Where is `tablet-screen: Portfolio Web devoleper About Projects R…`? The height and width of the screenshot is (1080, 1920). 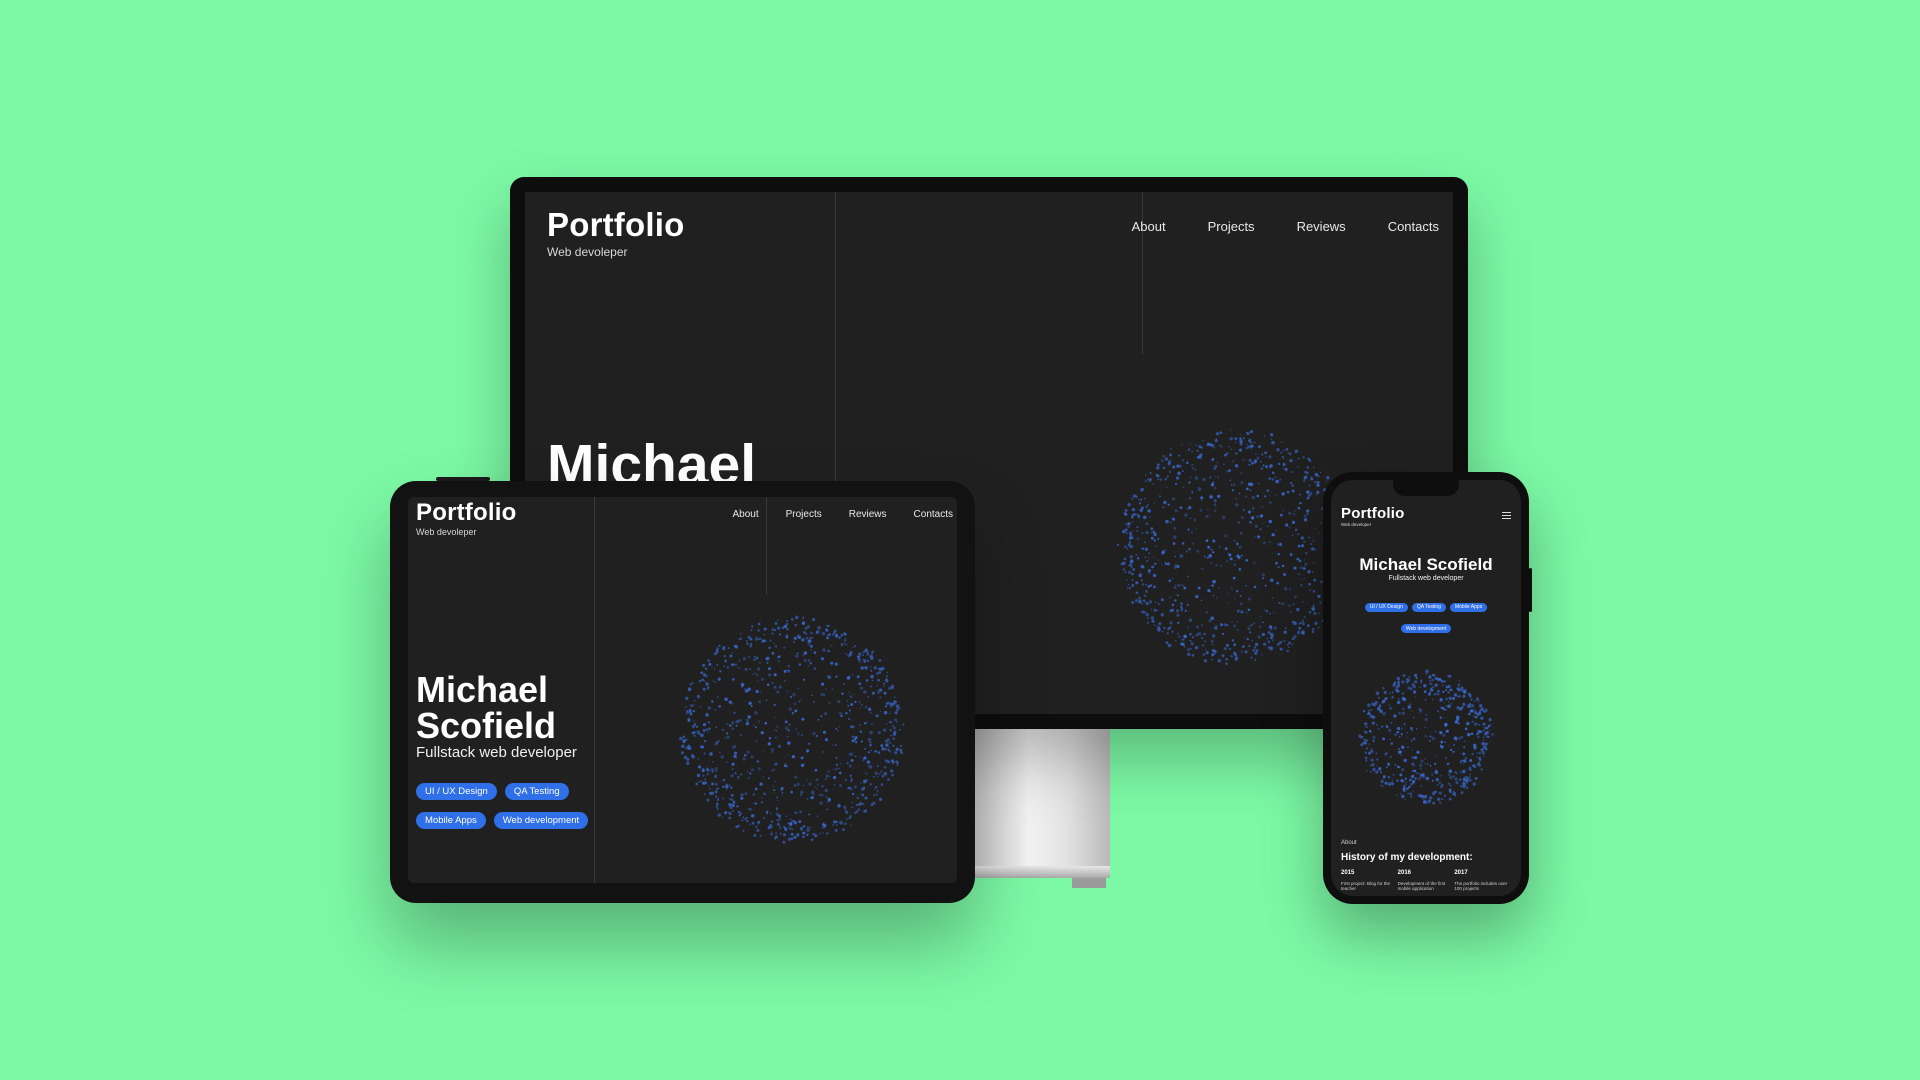
tablet-screen: Portfolio Web devoleper About Projects R… is located at coordinates (682, 690).